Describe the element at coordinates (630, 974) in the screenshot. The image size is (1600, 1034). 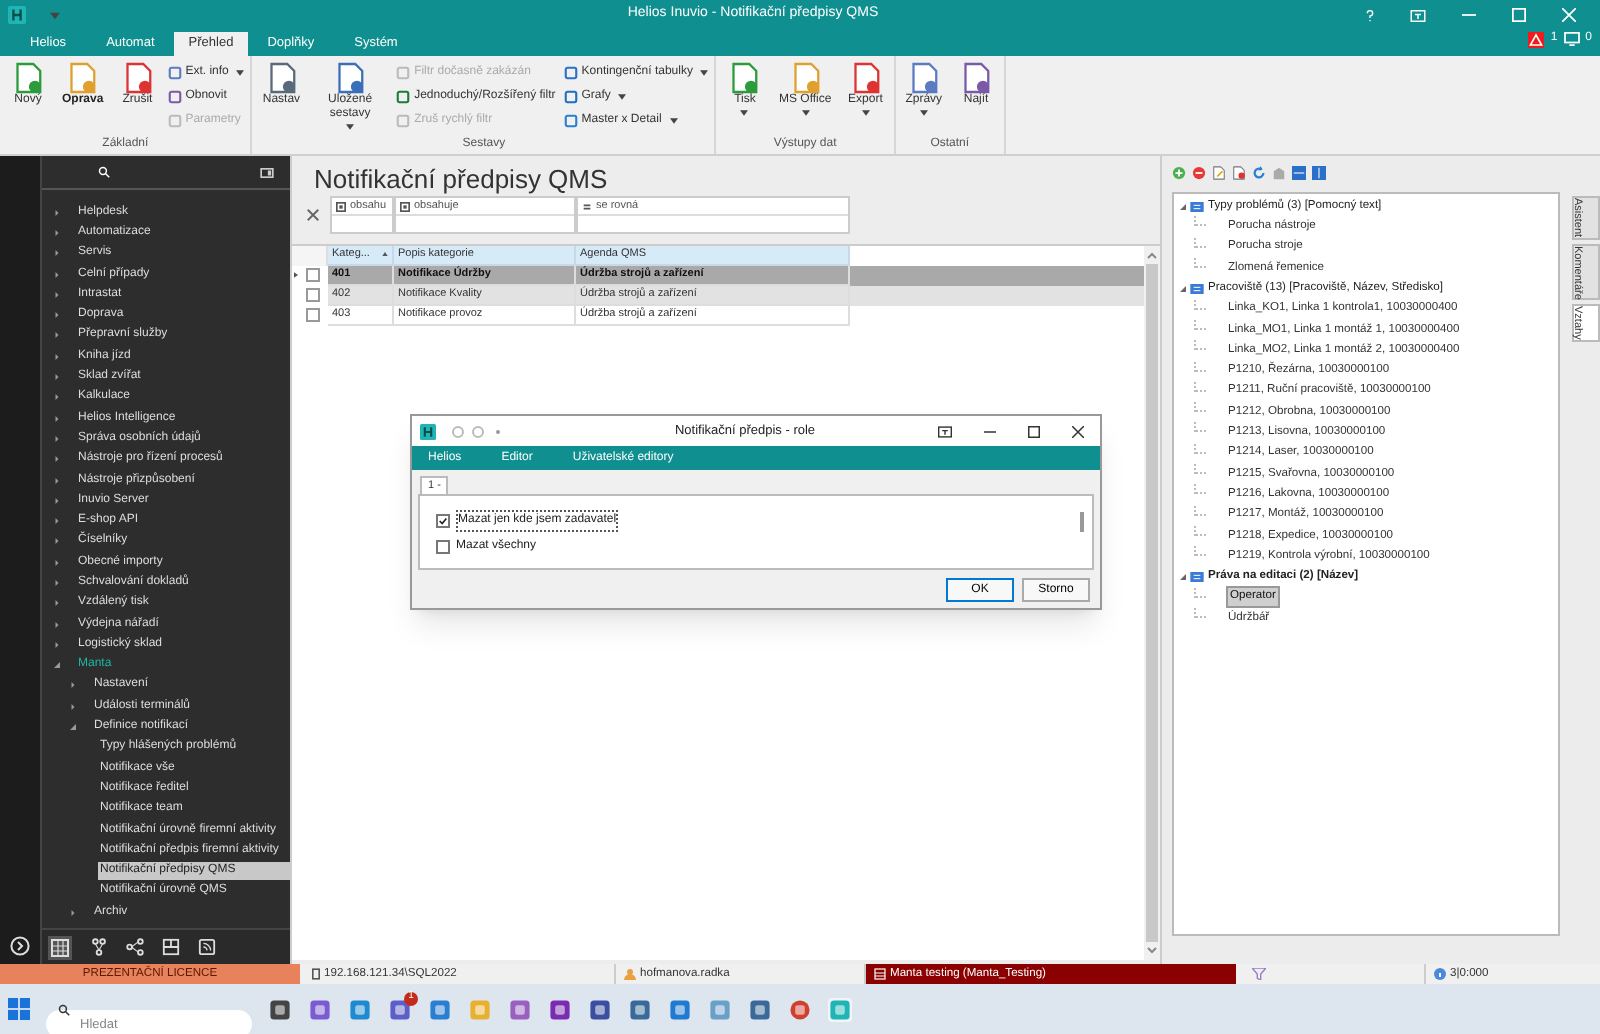
I see `user-icon` at that location.